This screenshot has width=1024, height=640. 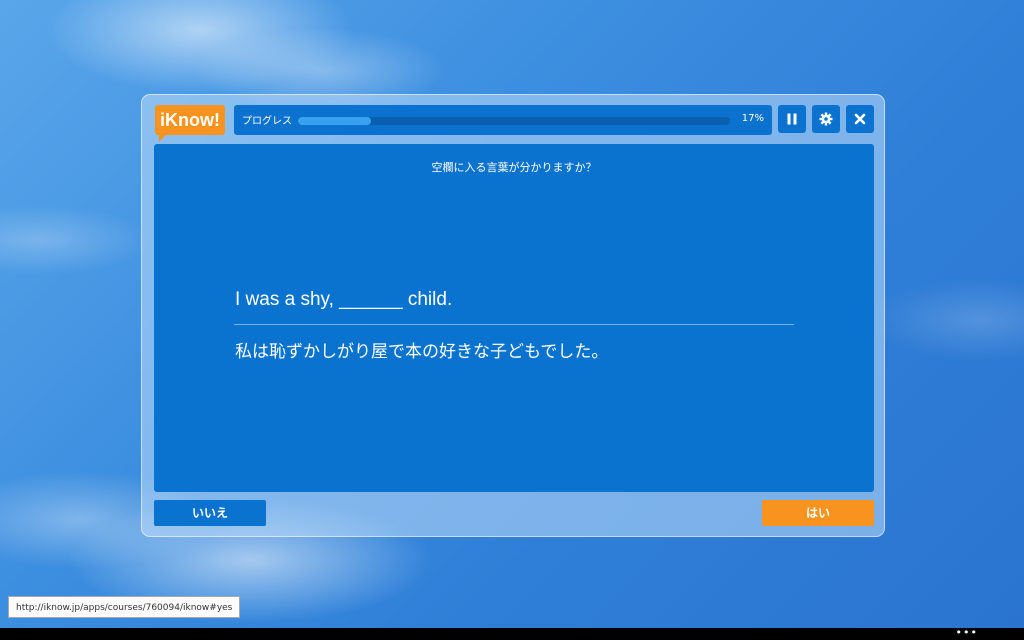 I want to click on close-icon, so click(x=860, y=119).